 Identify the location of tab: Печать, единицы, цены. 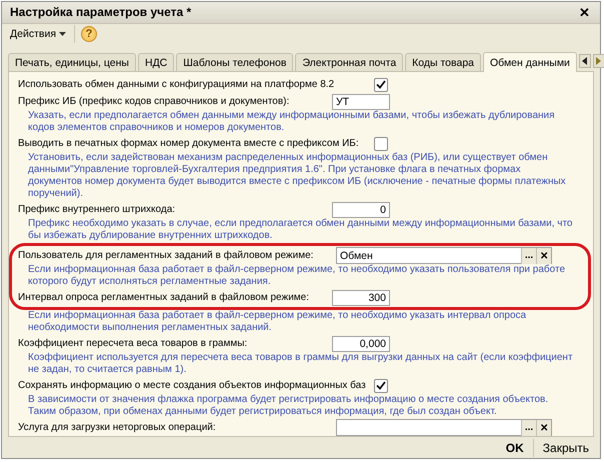
(72, 62).